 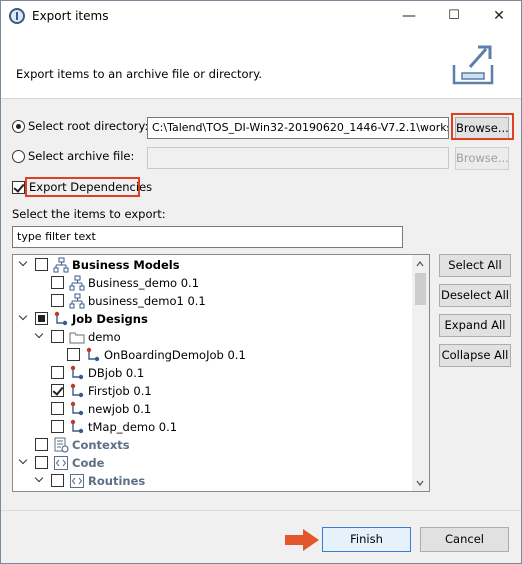 I want to click on finish-button: Finish, so click(x=366, y=539).